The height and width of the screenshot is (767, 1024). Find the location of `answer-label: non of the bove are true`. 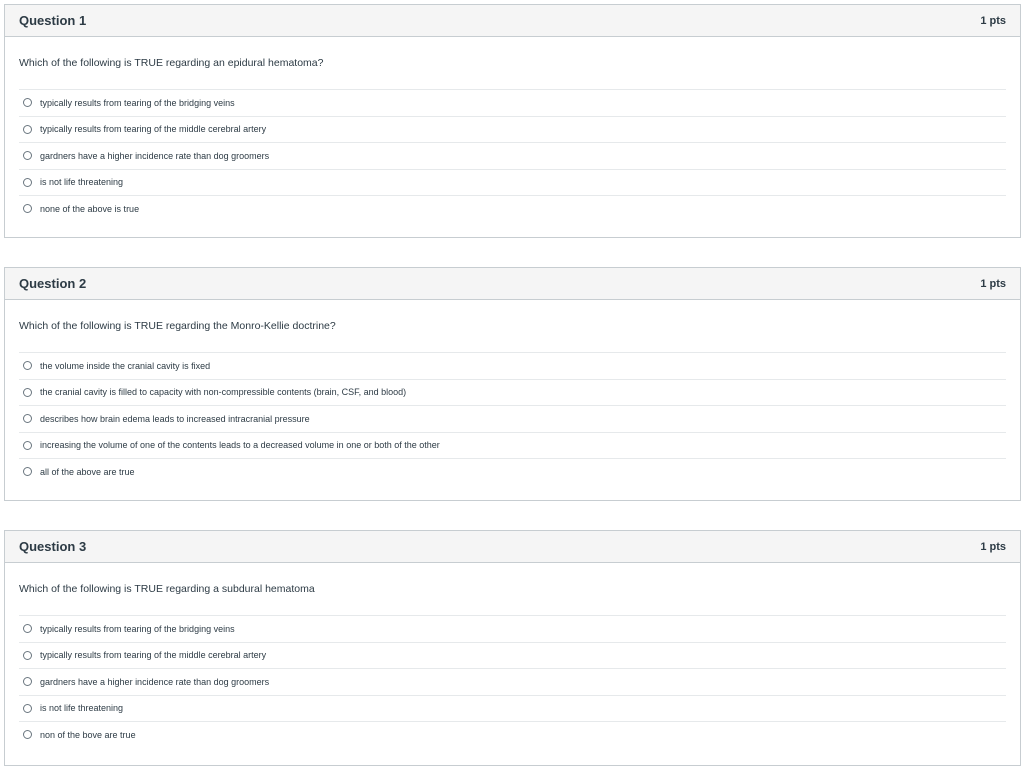

answer-label: non of the bove are true is located at coordinates (88, 734).